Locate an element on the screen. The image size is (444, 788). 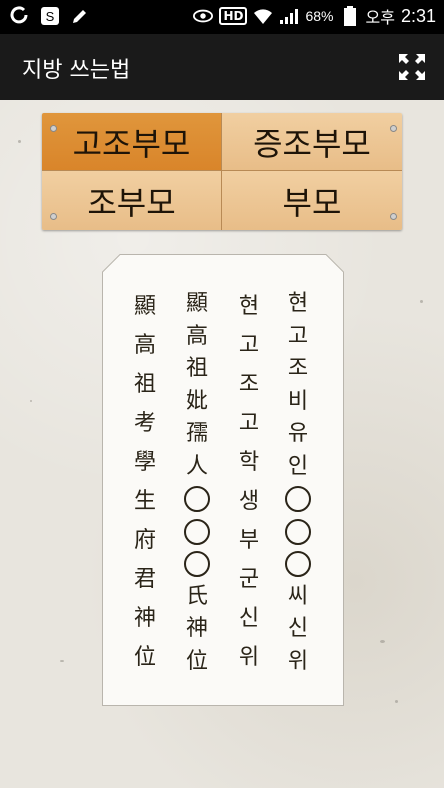
clock: 2:31 is located at coordinates (418, 15).